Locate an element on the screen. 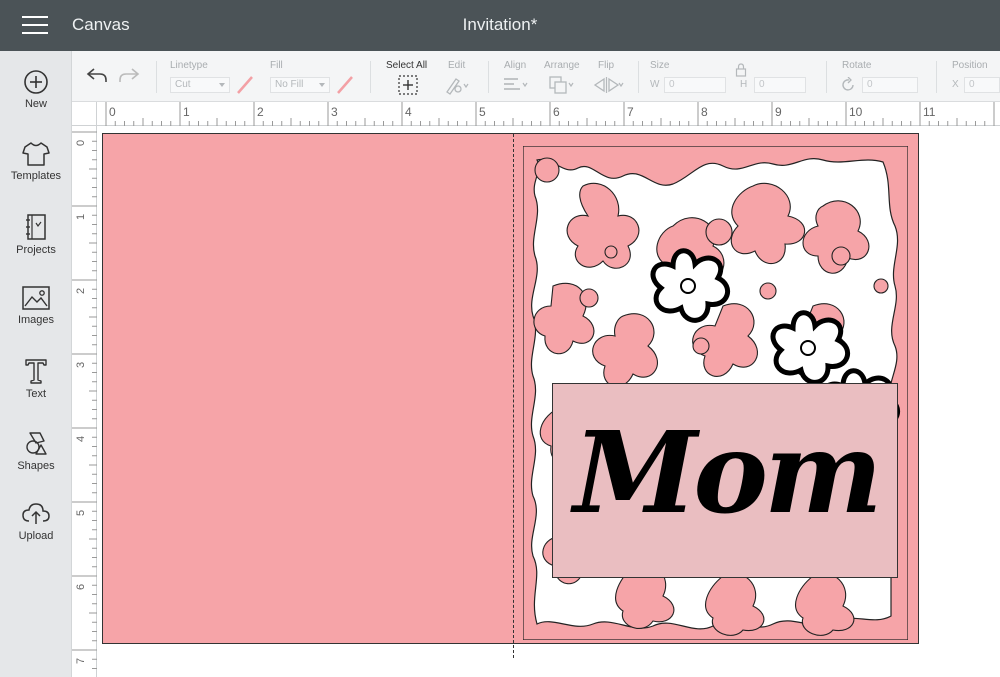 The image size is (1000, 677). sidebar-item-projects: Projects is located at coordinates (36, 246).